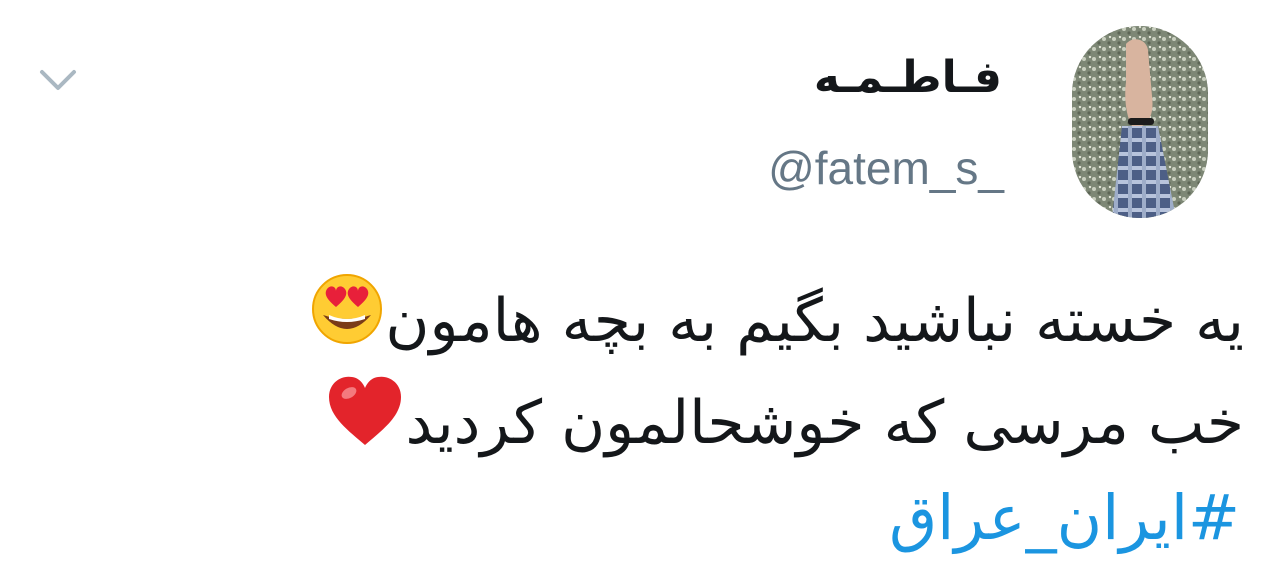  I want to click on hashtag-link: #ایران_عراق, so click(1064, 518).